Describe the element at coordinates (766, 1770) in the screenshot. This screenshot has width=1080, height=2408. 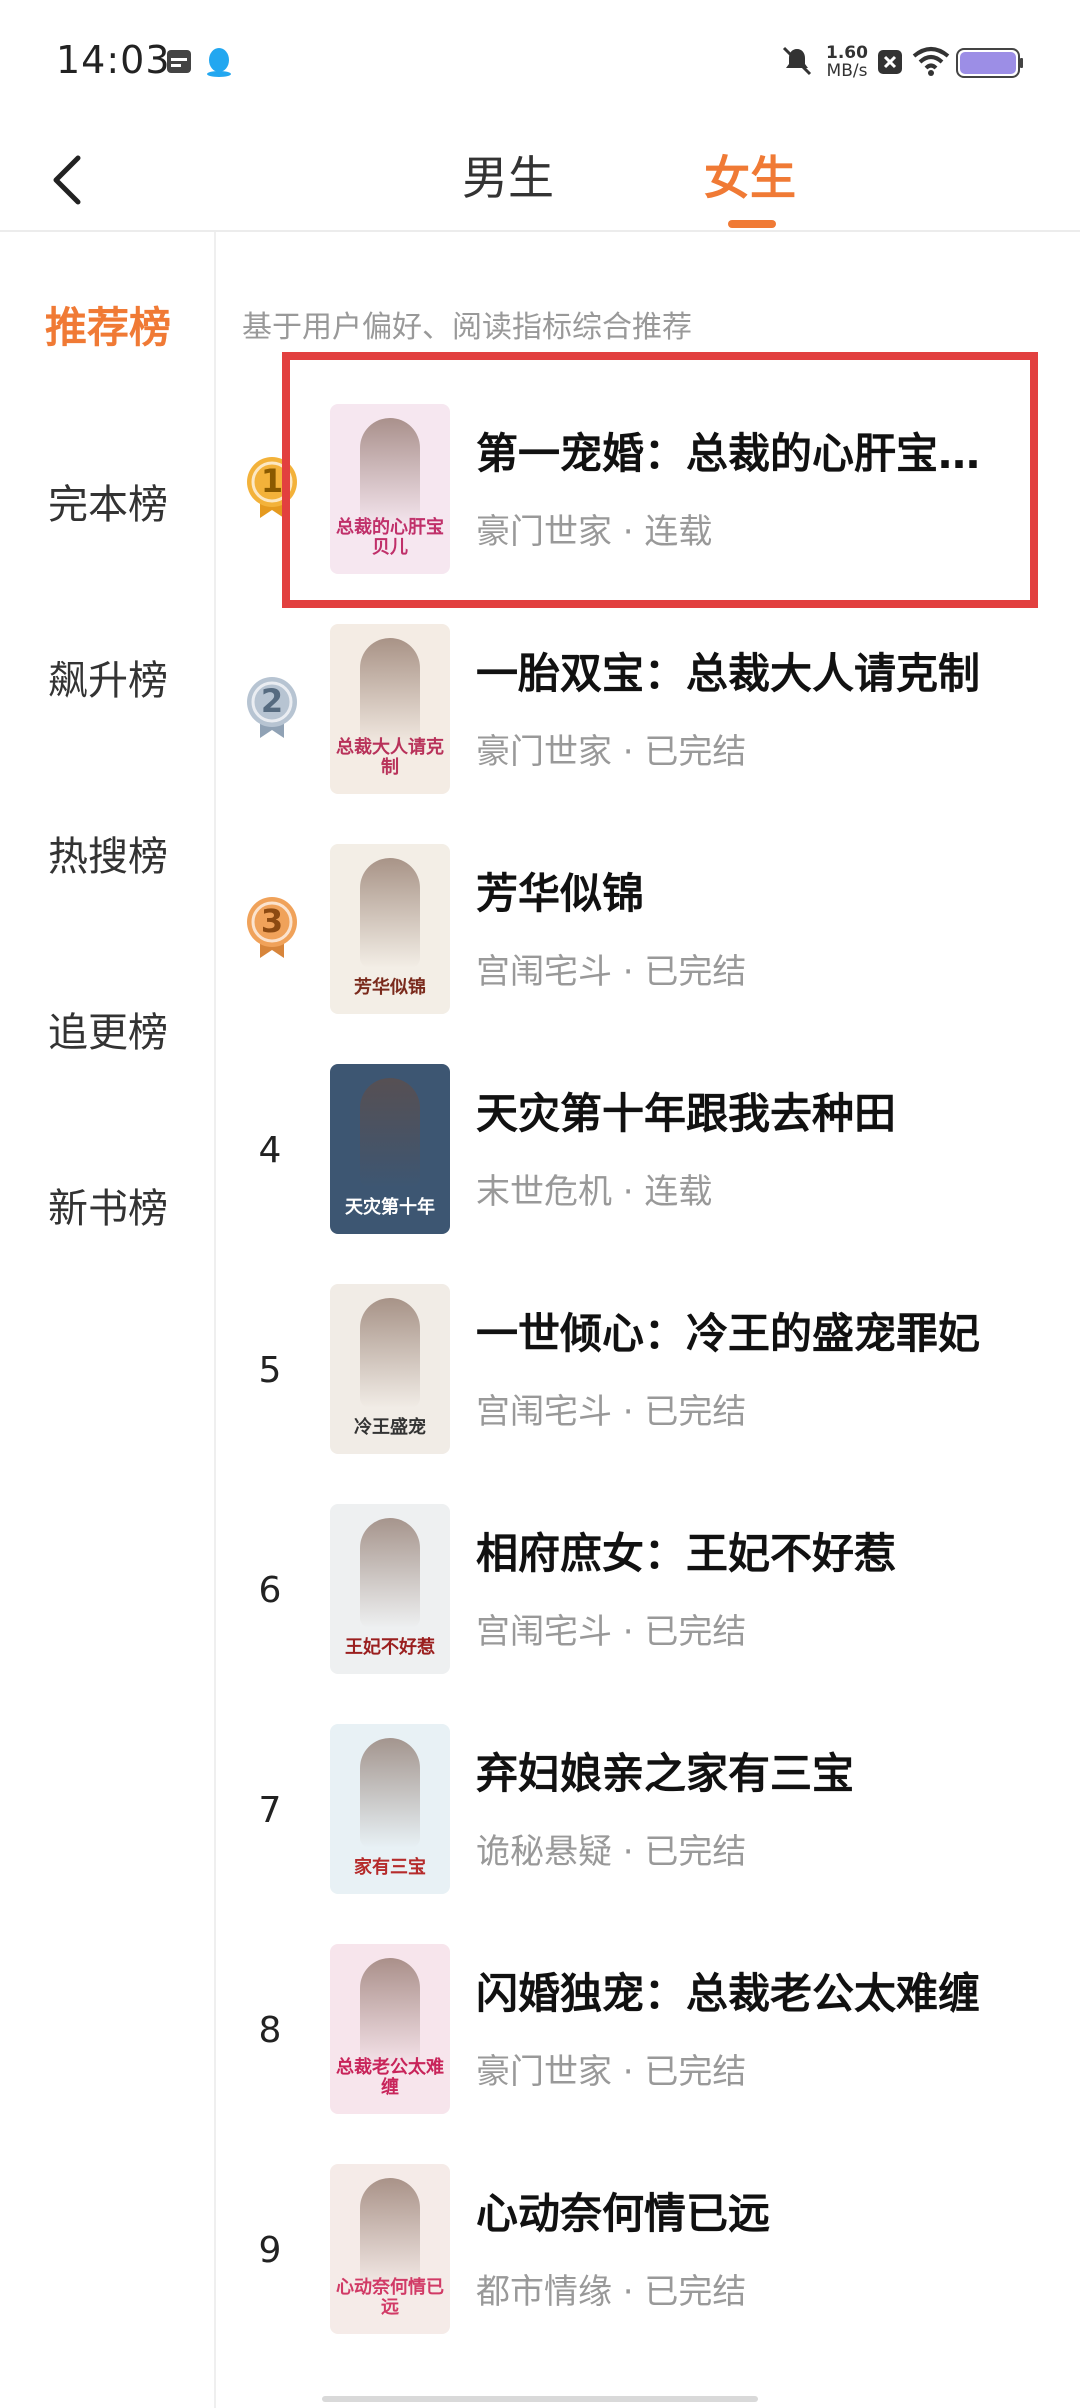
I see `book-title: 弃妇娘亲之家有三宝` at that location.